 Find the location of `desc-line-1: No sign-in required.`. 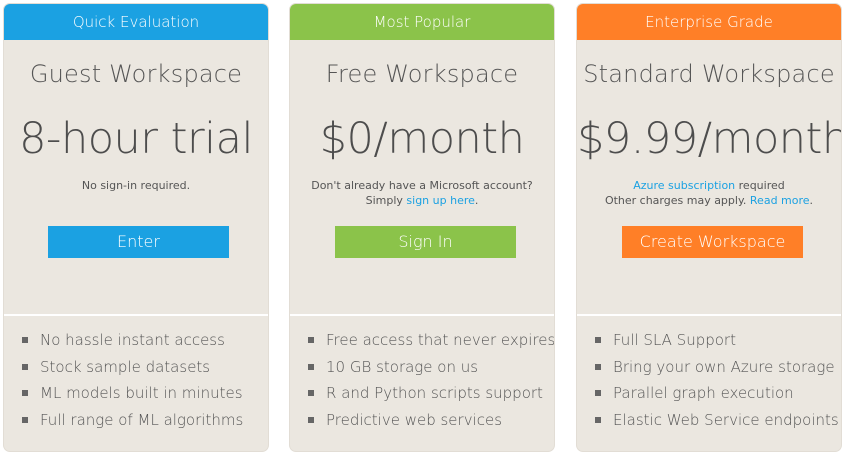

desc-line-1: No sign-in required. is located at coordinates (136, 185).